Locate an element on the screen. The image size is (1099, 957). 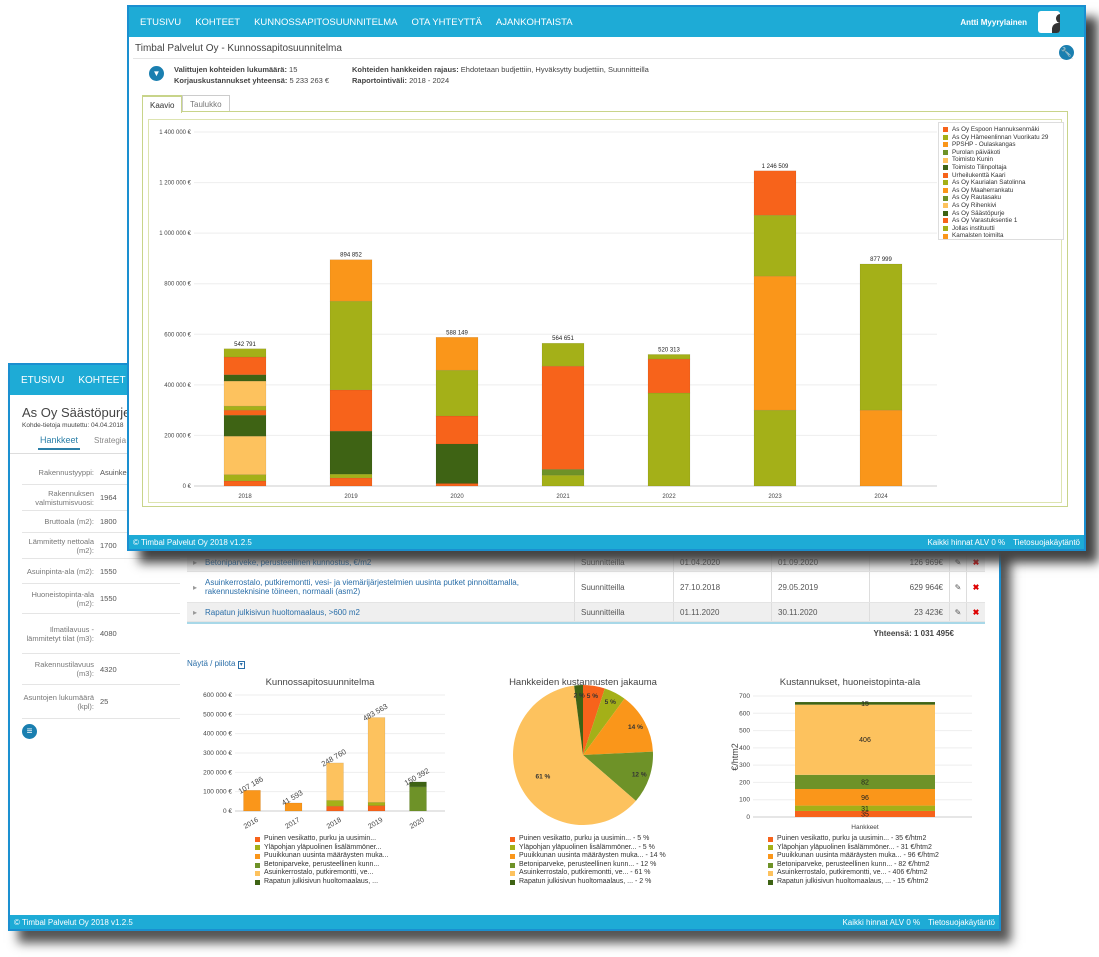
legend-item: As Oy Espoon Hannuksenmäki is located at coordinates (1001, 130).